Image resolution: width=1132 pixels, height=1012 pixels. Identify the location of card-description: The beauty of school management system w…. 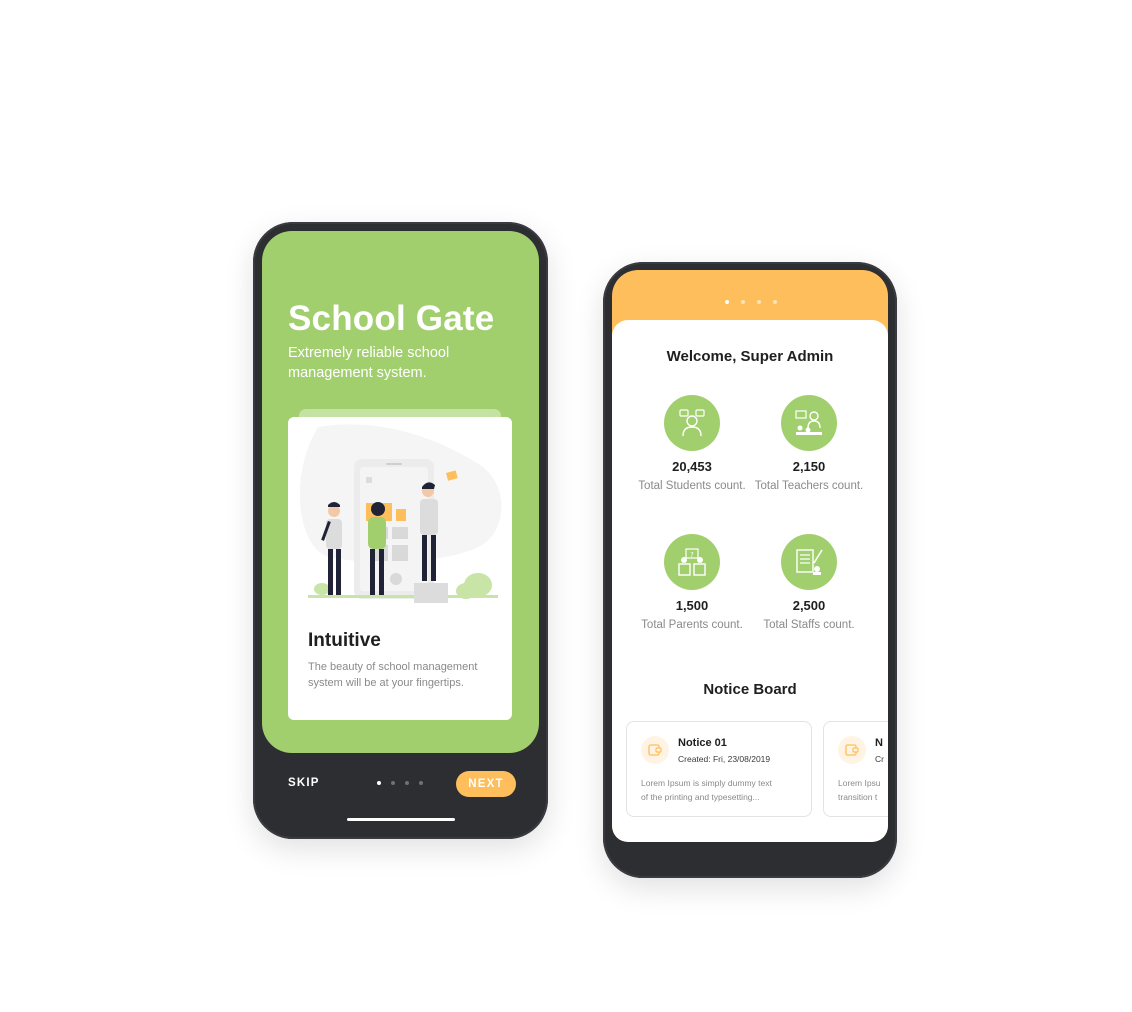
(393, 675).